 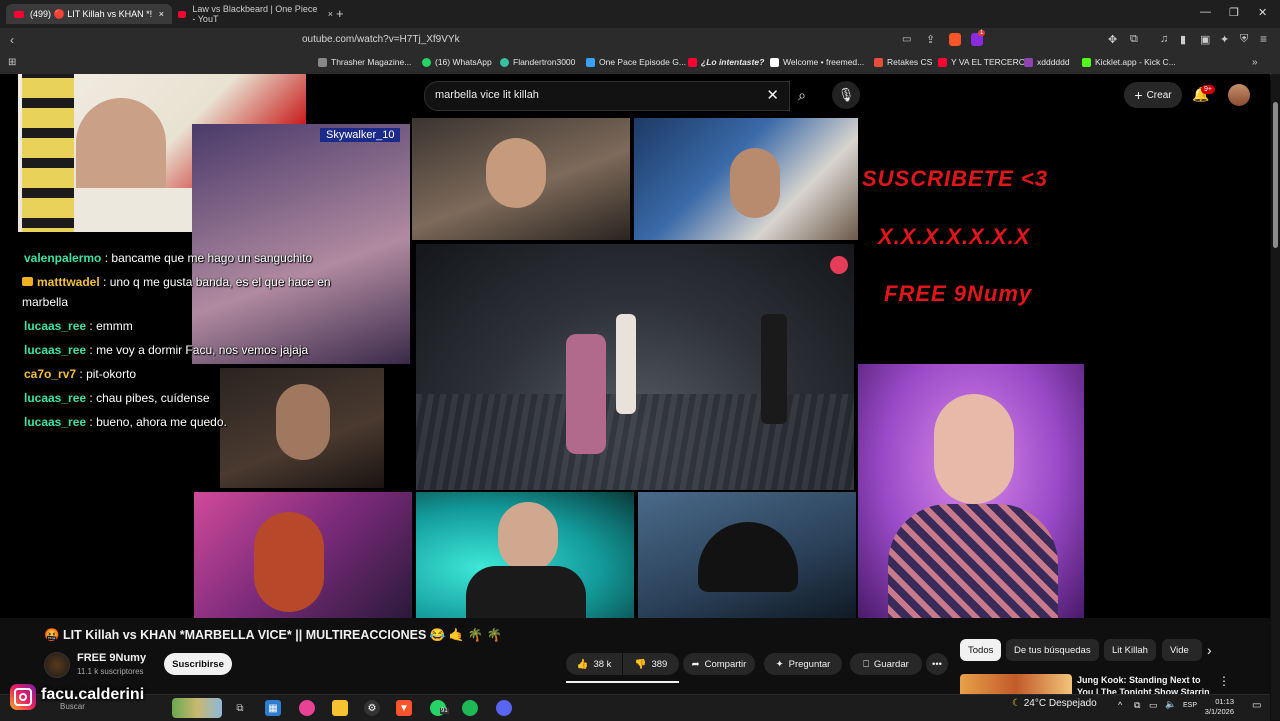 What do you see at coordinates (1120, 705) in the screenshot?
I see `tray-chevron-icon: ^` at bounding box center [1120, 705].